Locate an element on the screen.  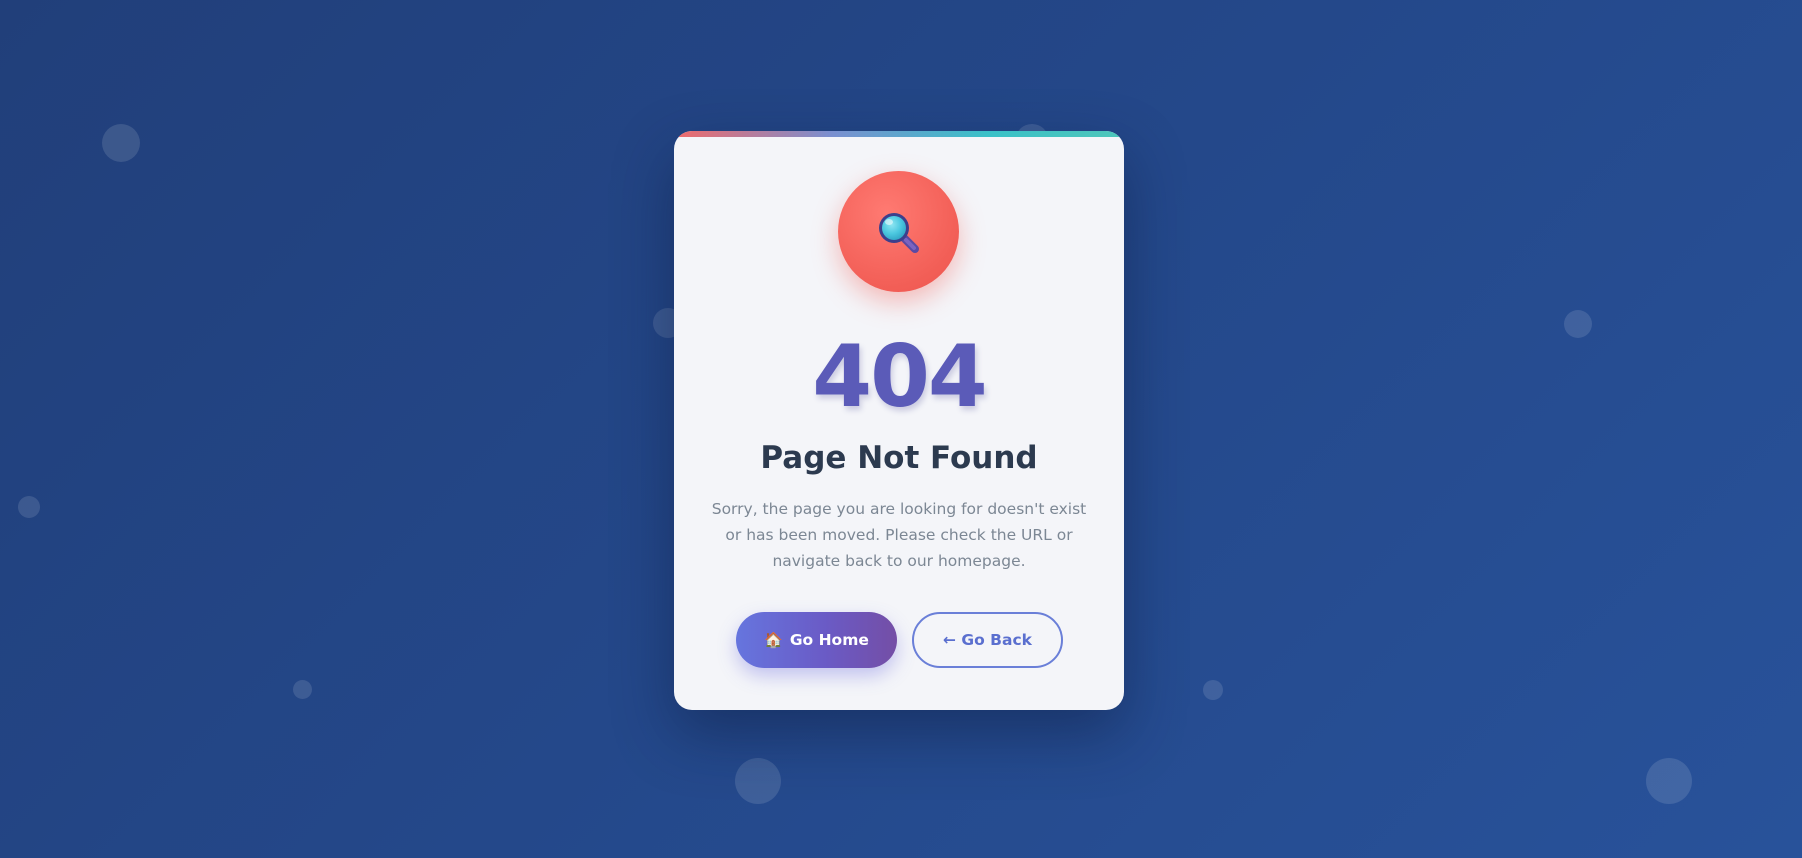
card-accent-bar is located at coordinates (899, 134).